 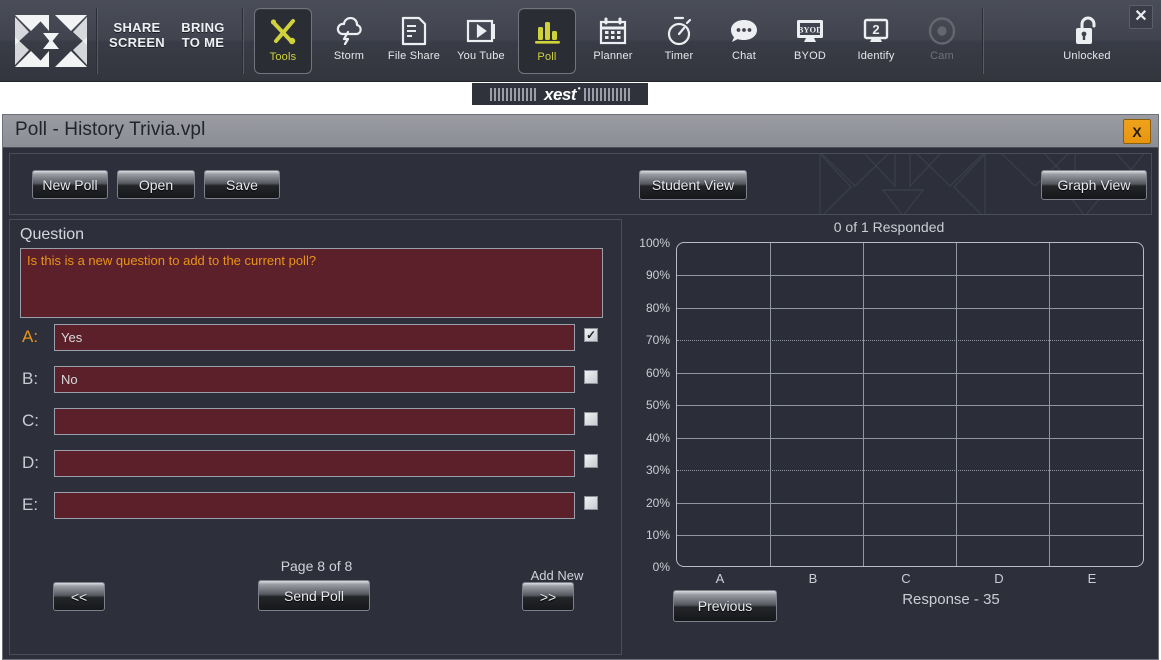 I want to click on answer-input-b: No, so click(x=314, y=379).